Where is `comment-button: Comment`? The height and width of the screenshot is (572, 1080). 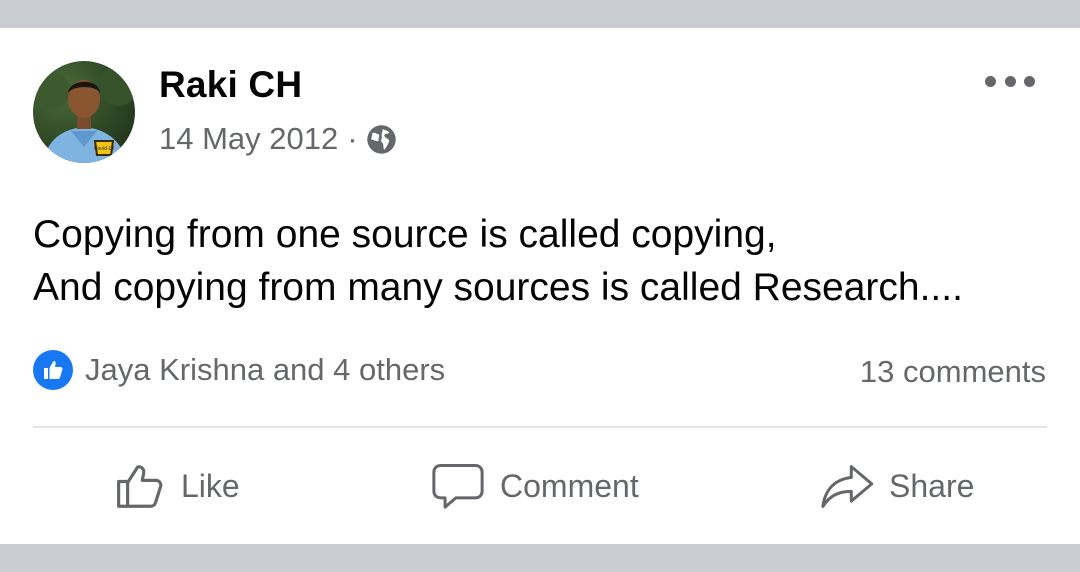 comment-button: Comment is located at coordinates (534, 486).